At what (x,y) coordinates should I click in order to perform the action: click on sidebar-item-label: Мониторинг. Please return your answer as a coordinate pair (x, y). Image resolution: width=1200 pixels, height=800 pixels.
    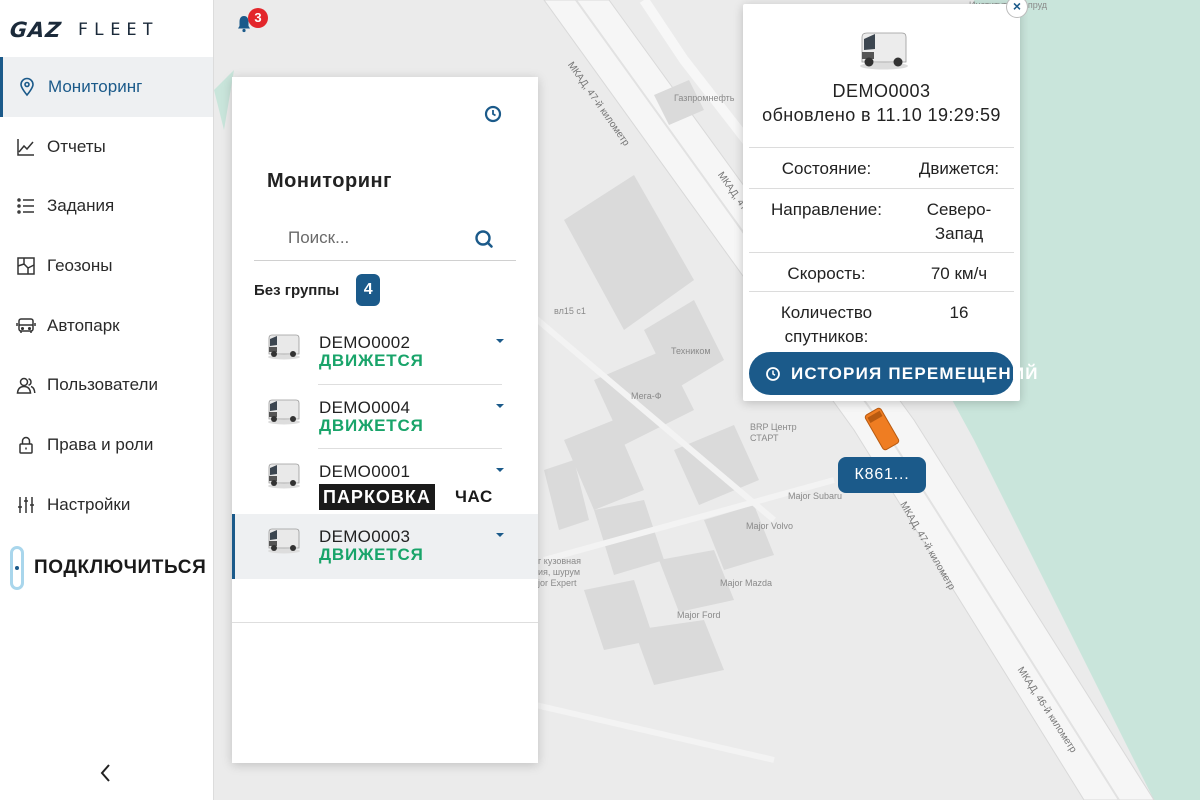
    Looking at the image, I should click on (95, 86).